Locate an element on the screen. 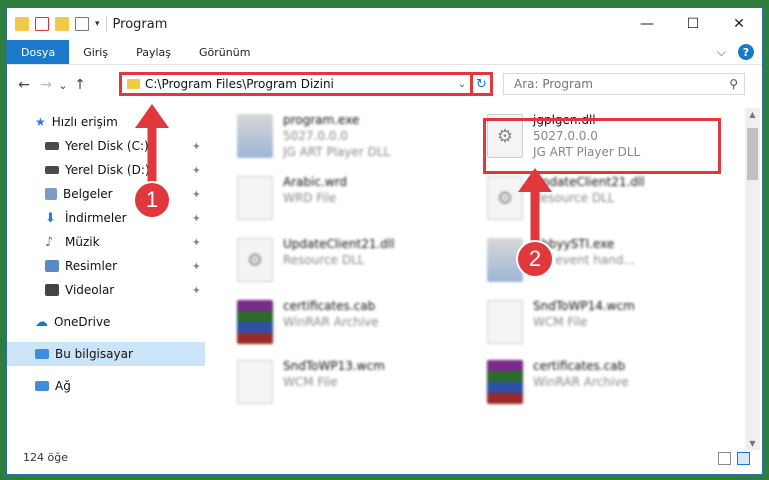 The width and height of the screenshot is (769, 480). folder-icon is located at coordinates (133, 84).